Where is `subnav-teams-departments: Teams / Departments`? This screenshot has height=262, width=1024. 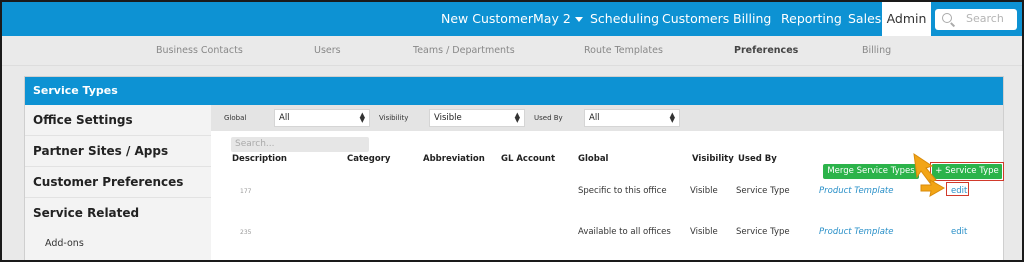
subnav-teams-departments: Teams / Departments is located at coordinates (464, 51).